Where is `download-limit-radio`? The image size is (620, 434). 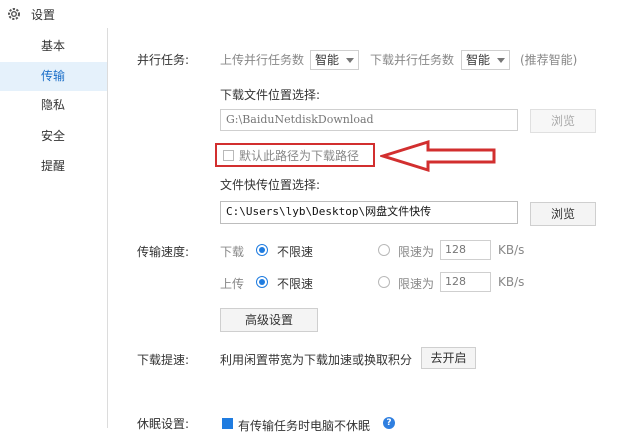 download-limit-radio is located at coordinates (384, 250).